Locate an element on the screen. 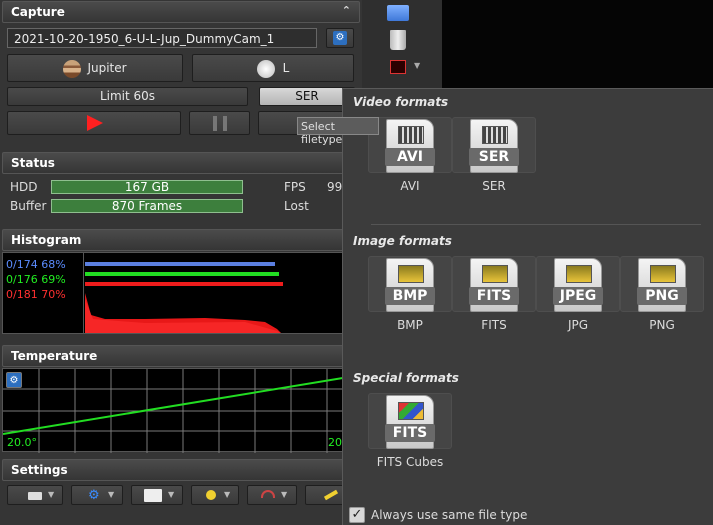  lost-label: Lost is located at coordinates (296, 206).